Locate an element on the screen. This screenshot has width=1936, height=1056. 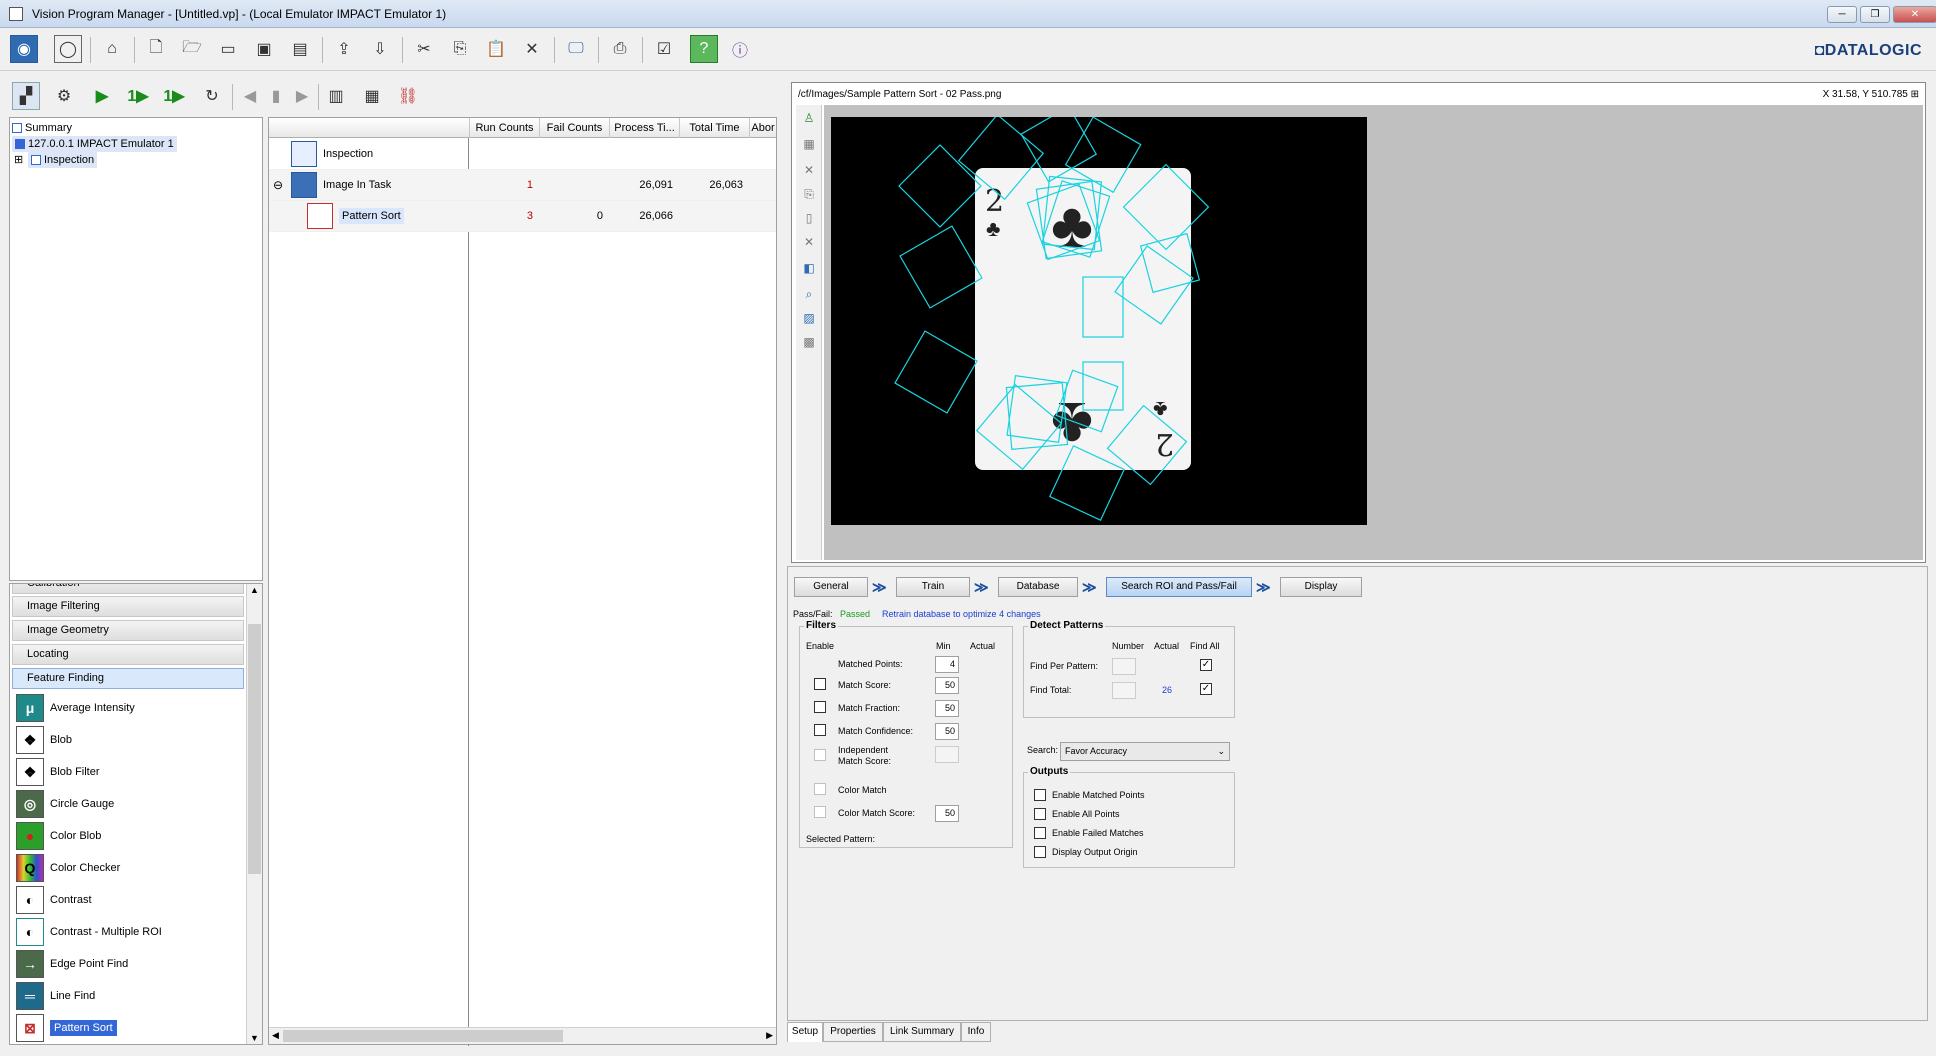
independent-checkbox is located at coordinates (820, 755).